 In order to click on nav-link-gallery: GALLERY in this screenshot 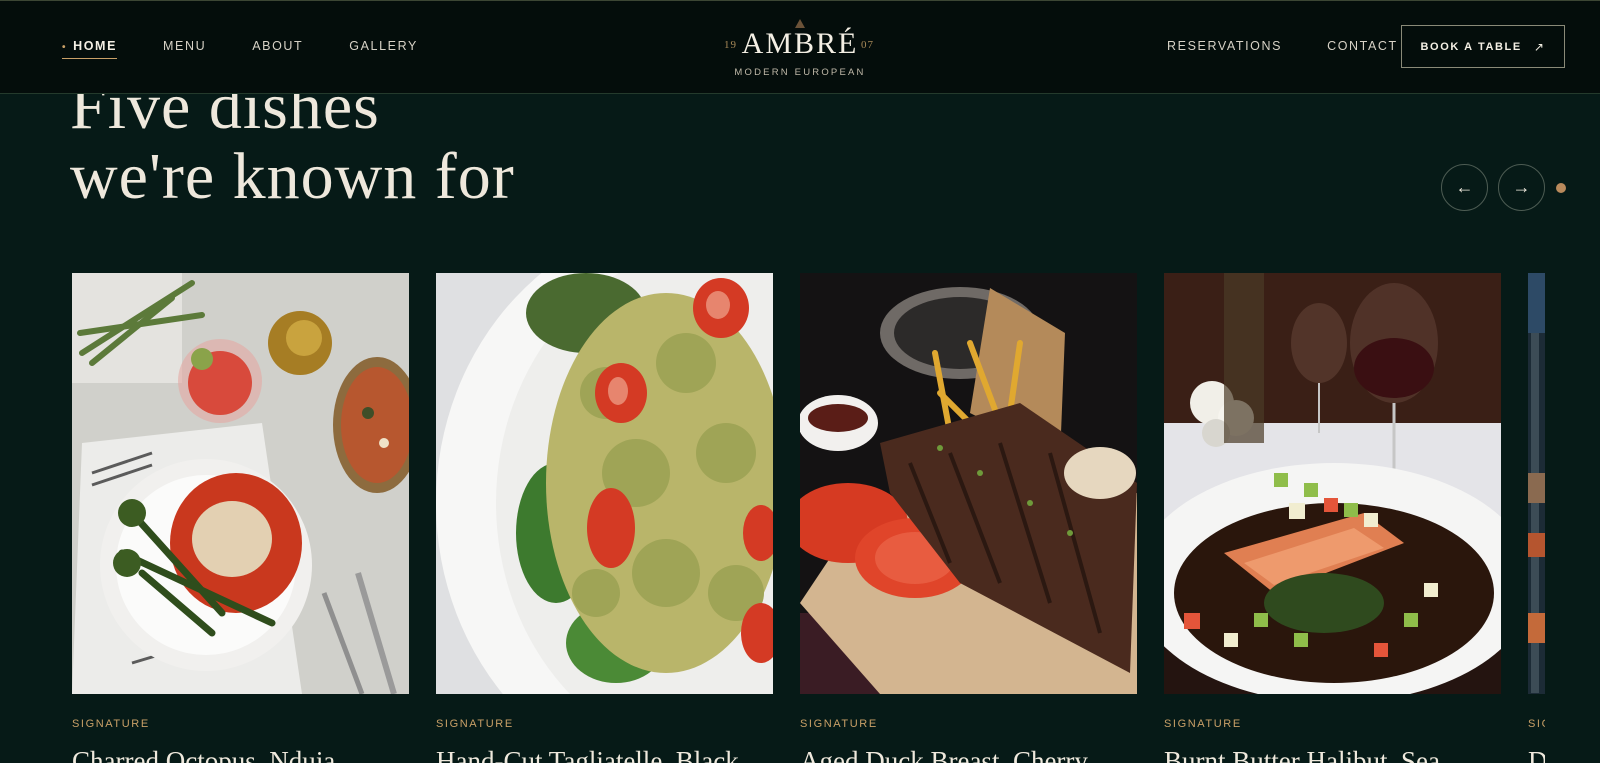, I will do `click(383, 49)`.